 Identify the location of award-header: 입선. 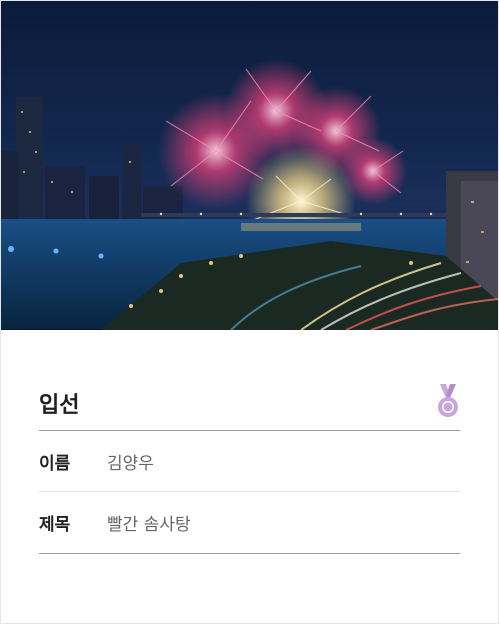
(249, 380).